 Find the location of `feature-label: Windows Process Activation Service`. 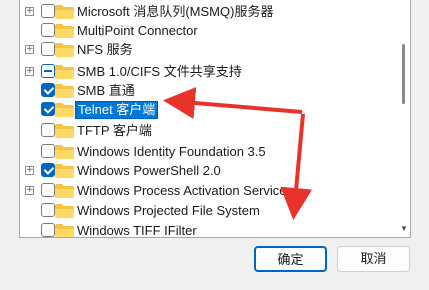

feature-label: Windows Process Activation Service is located at coordinates (182, 191).